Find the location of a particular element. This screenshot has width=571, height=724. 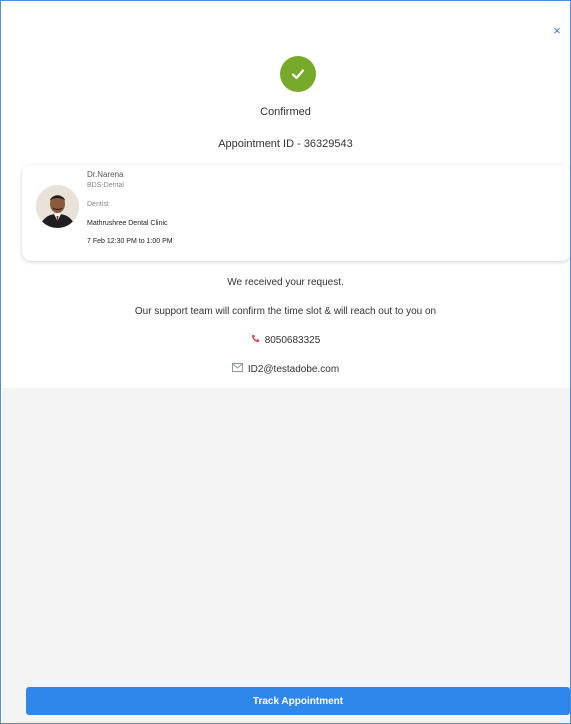

email-row: ID2@testadobe.com is located at coordinates (285, 369).